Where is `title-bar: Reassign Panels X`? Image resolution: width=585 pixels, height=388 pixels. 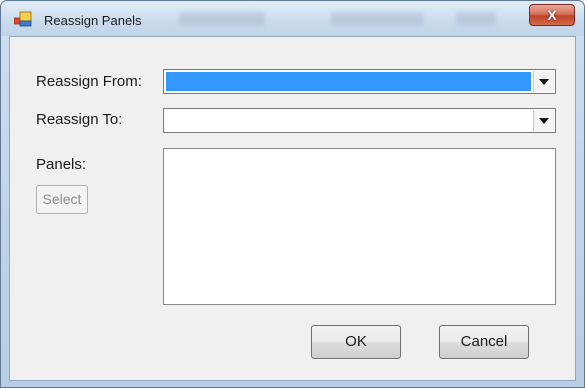
title-bar: Reassign Panels X is located at coordinates (292, 18).